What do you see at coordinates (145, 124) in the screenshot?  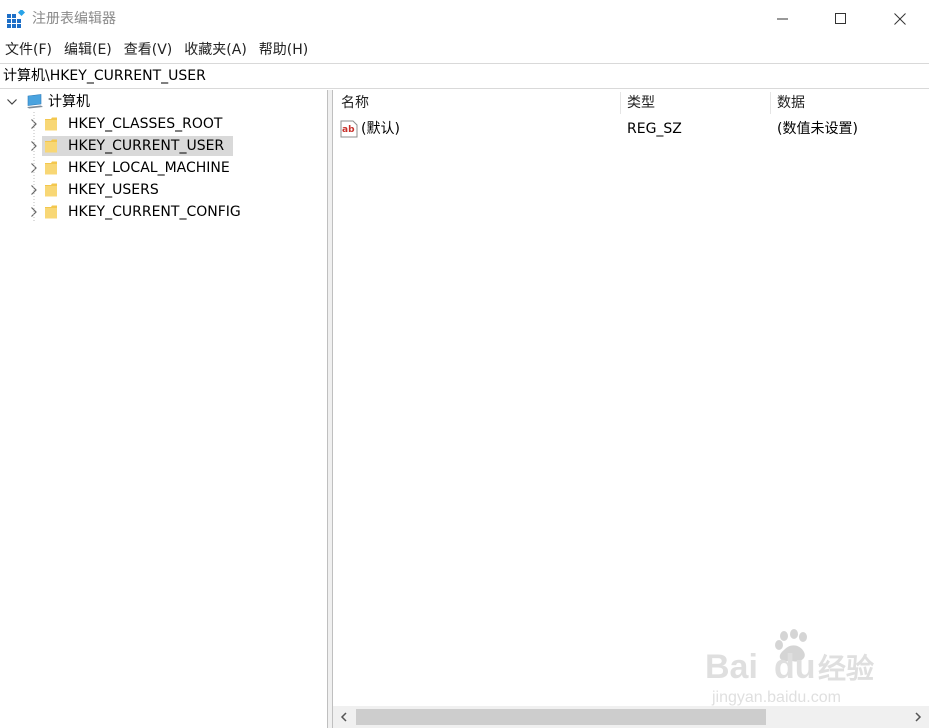 I see `tree-item-label: HKEY_CLASSES_ROOT` at bounding box center [145, 124].